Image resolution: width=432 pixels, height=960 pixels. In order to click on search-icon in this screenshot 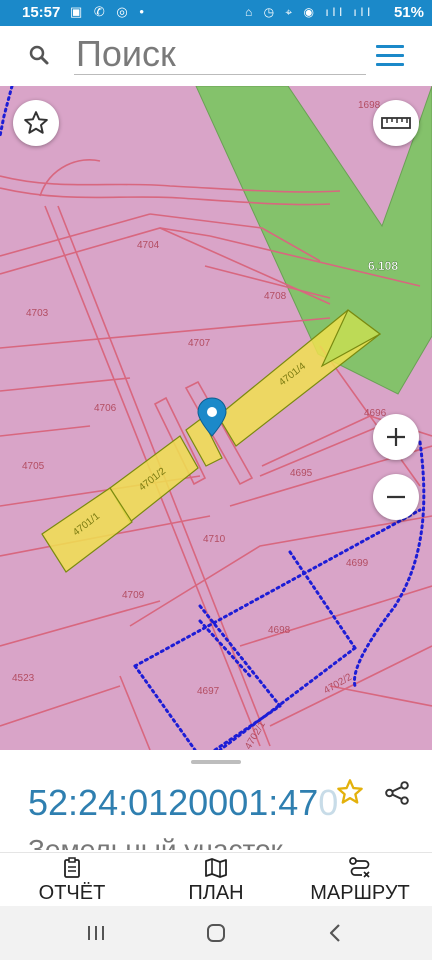, I will do `click(39, 55)`.